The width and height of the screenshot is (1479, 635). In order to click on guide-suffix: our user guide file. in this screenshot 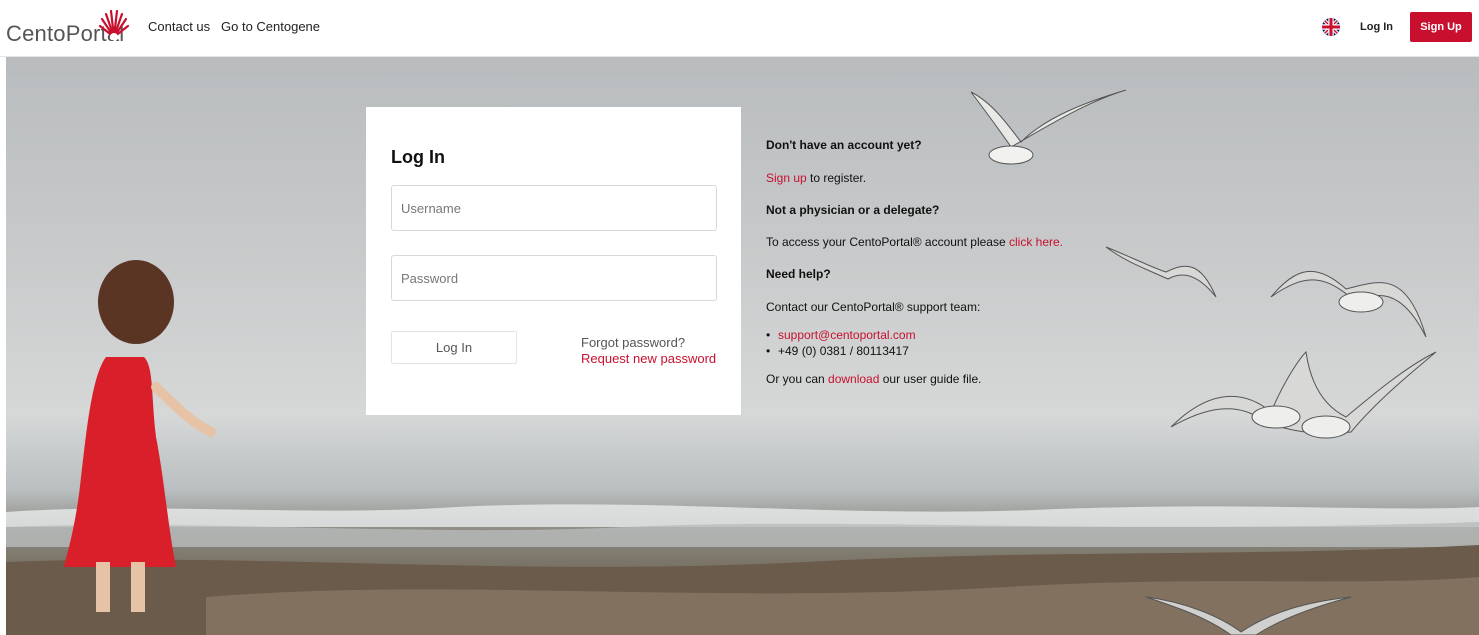, I will do `click(930, 379)`.